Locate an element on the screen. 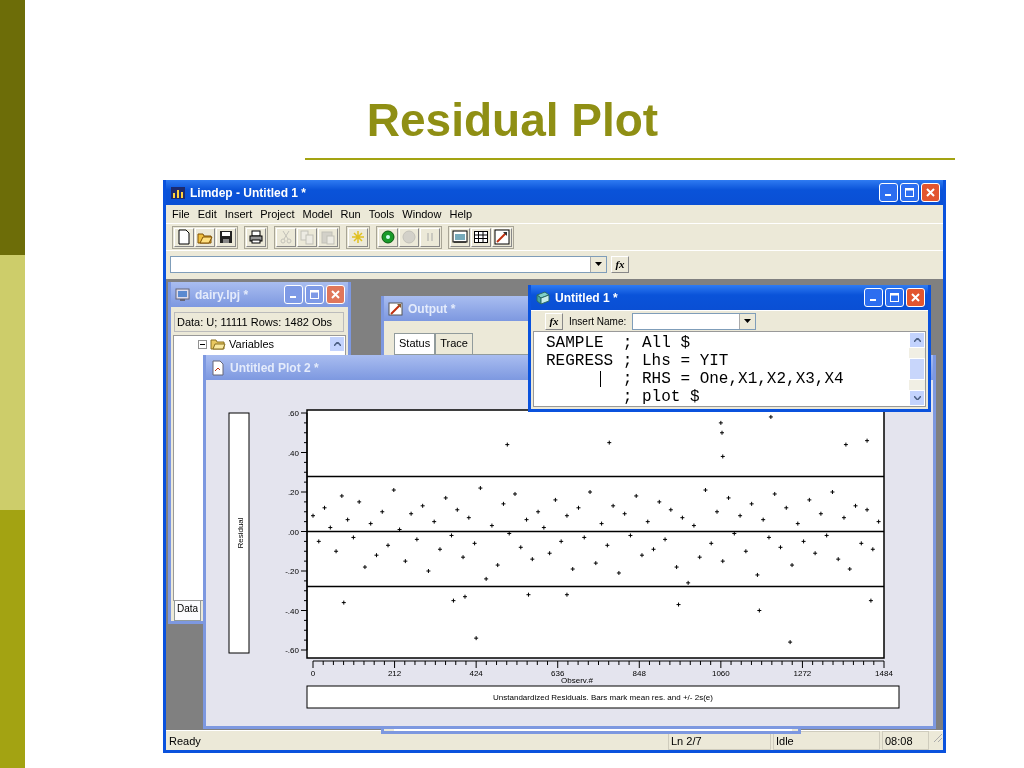  minus-icon is located at coordinates (202, 344).